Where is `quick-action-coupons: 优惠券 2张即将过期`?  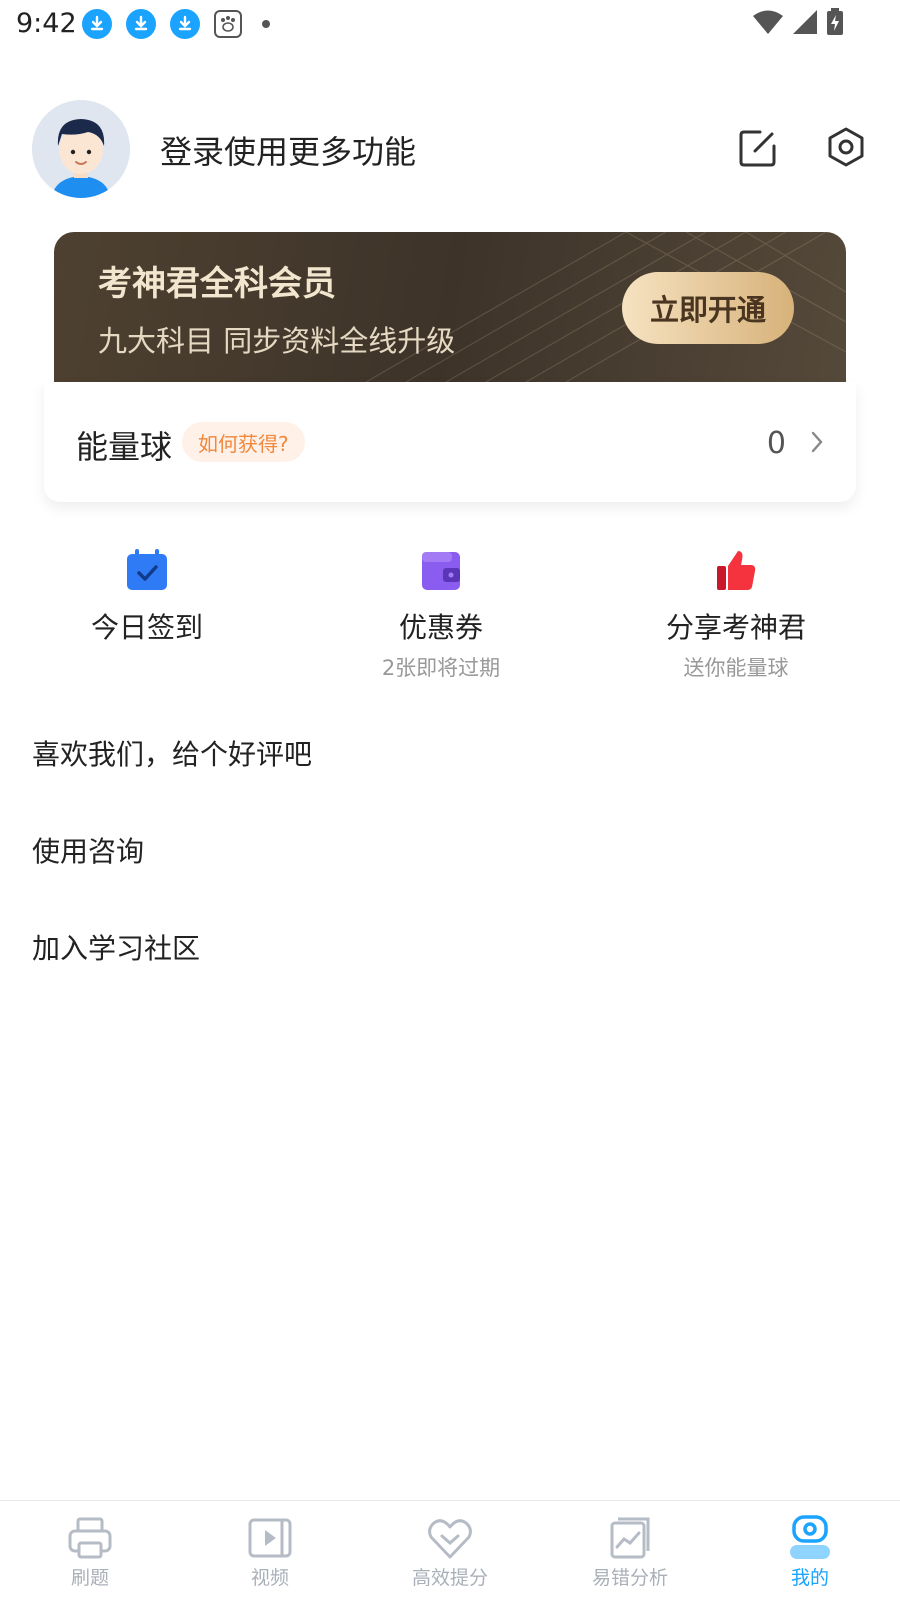 quick-action-coupons: 优惠券 2张即将过期 is located at coordinates (441, 615).